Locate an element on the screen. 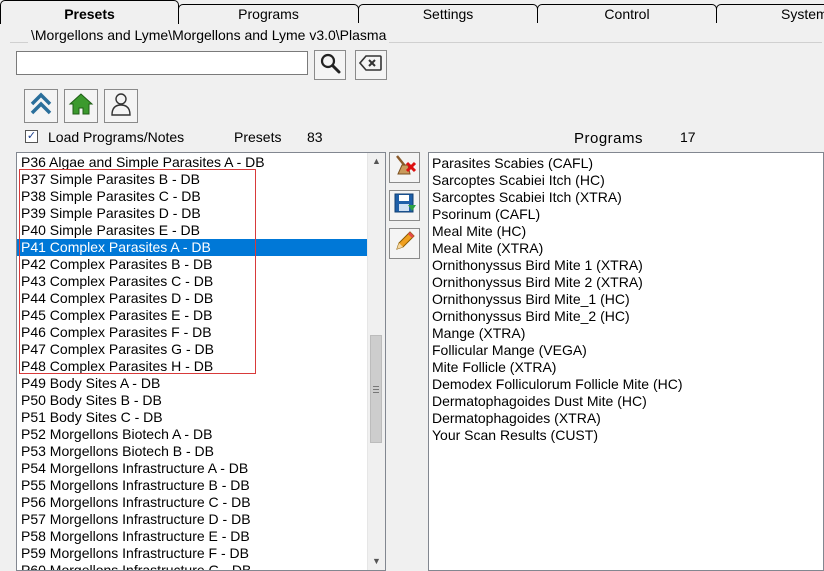  tab-settings: Settings is located at coordinates (448, 13).